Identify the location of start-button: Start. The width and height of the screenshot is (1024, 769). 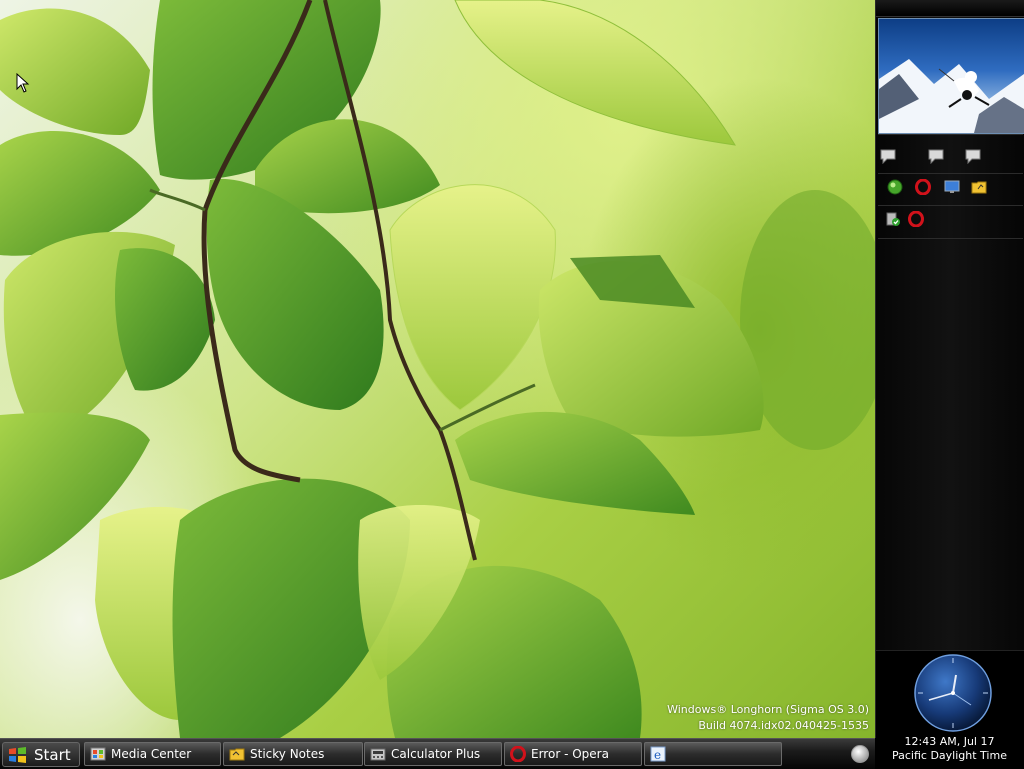
(41, 754).